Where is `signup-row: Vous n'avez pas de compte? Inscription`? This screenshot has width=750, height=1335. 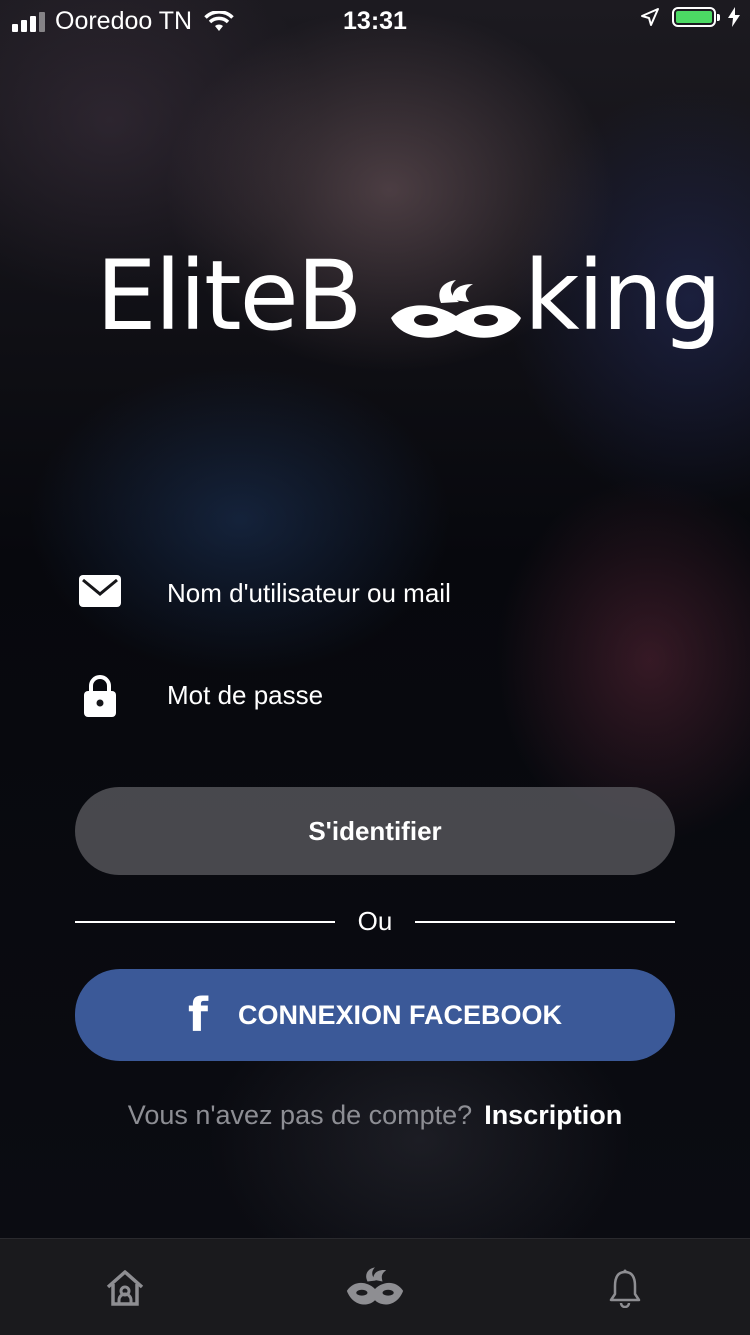 signup-row: Vous n'avez pas de compte? Inscription is located at coordinates (375, 1115).